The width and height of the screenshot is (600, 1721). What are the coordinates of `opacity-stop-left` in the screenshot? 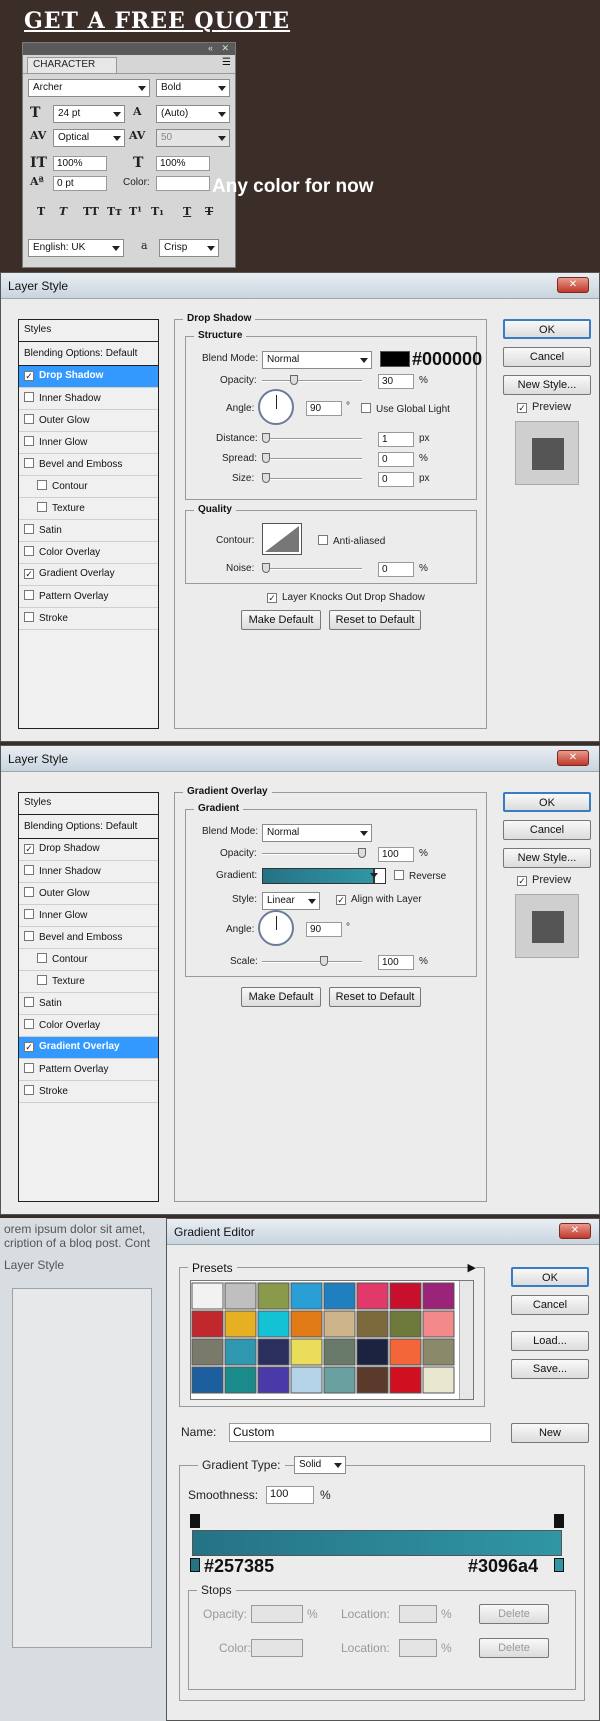 It's located at (195, 1521).